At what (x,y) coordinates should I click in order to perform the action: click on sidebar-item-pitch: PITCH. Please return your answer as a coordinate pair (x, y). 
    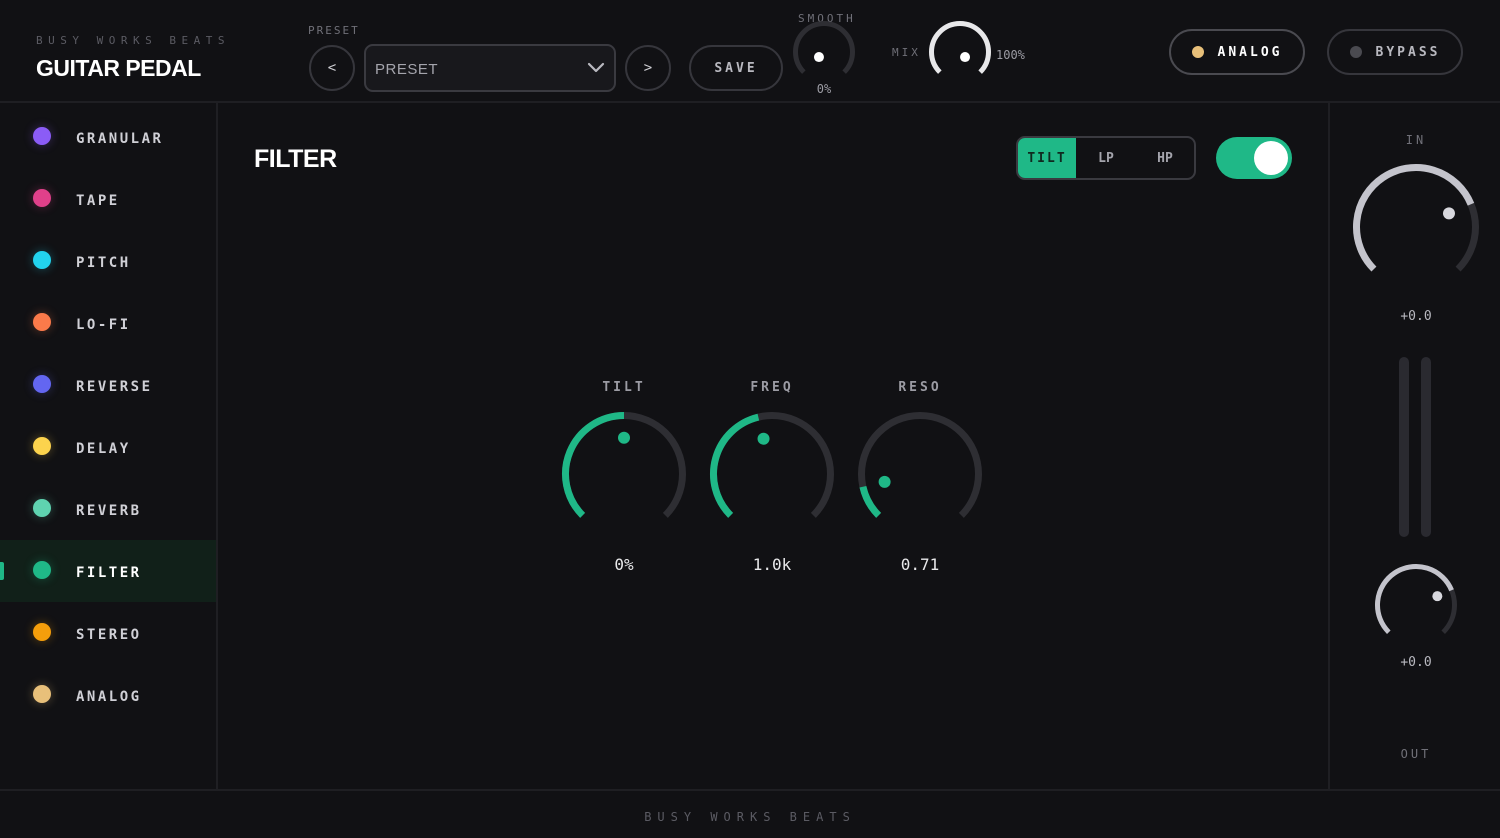
    Looking at the image, I should click on (108, 261).